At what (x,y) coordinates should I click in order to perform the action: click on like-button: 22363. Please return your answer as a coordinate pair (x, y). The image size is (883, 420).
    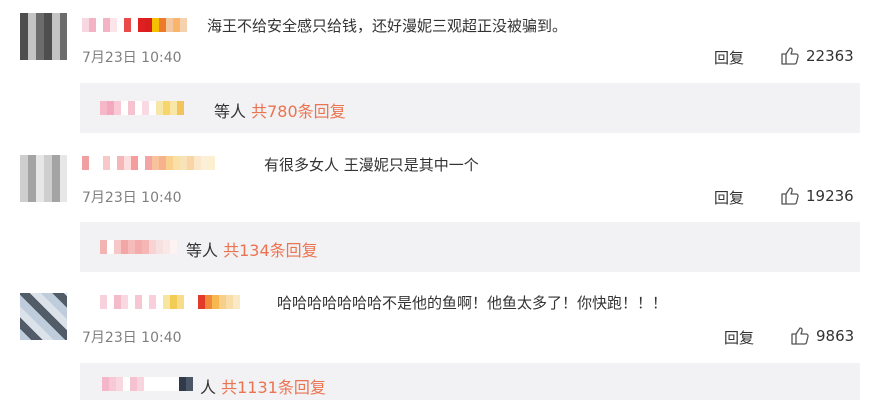
    Looking at the image, I should click on (817, 56).